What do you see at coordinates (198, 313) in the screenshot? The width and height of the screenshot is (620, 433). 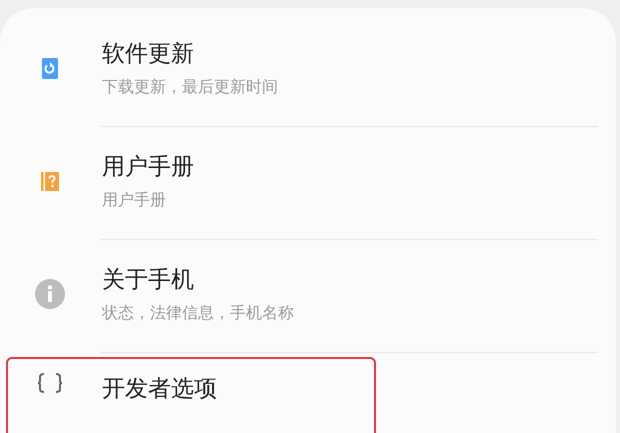 I see `item-subtitle: 状态，法律信息，手机名称` at bounding box center [198, 313].